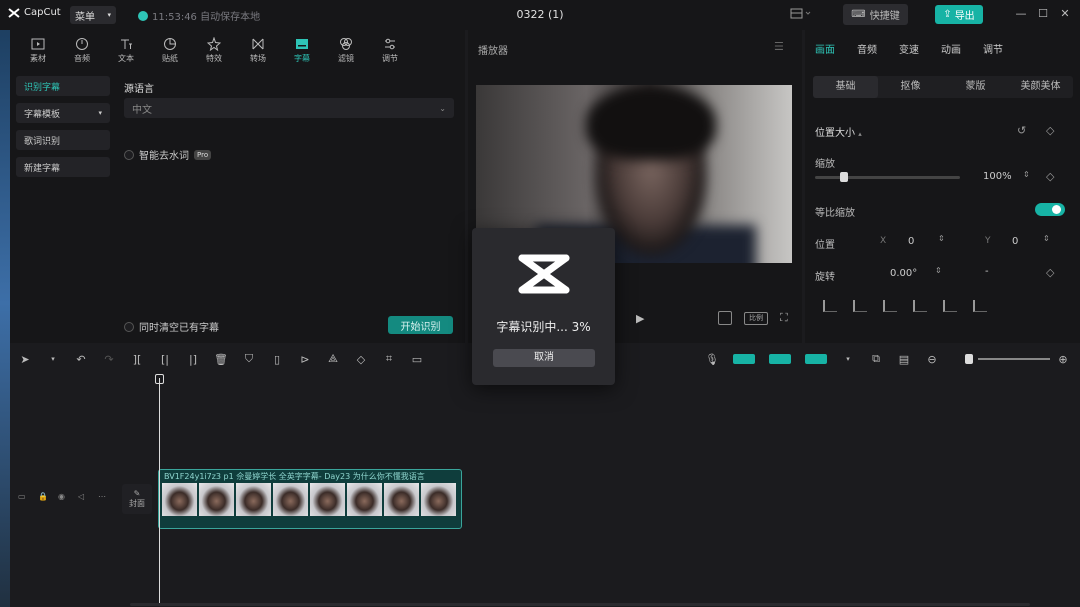 The height and width of the screenshot is (607, 1080). What do you see at coordinates (129, 326) in the screenshot?
I see `clear-existing-checkbox` at bounding box center [129, 326].